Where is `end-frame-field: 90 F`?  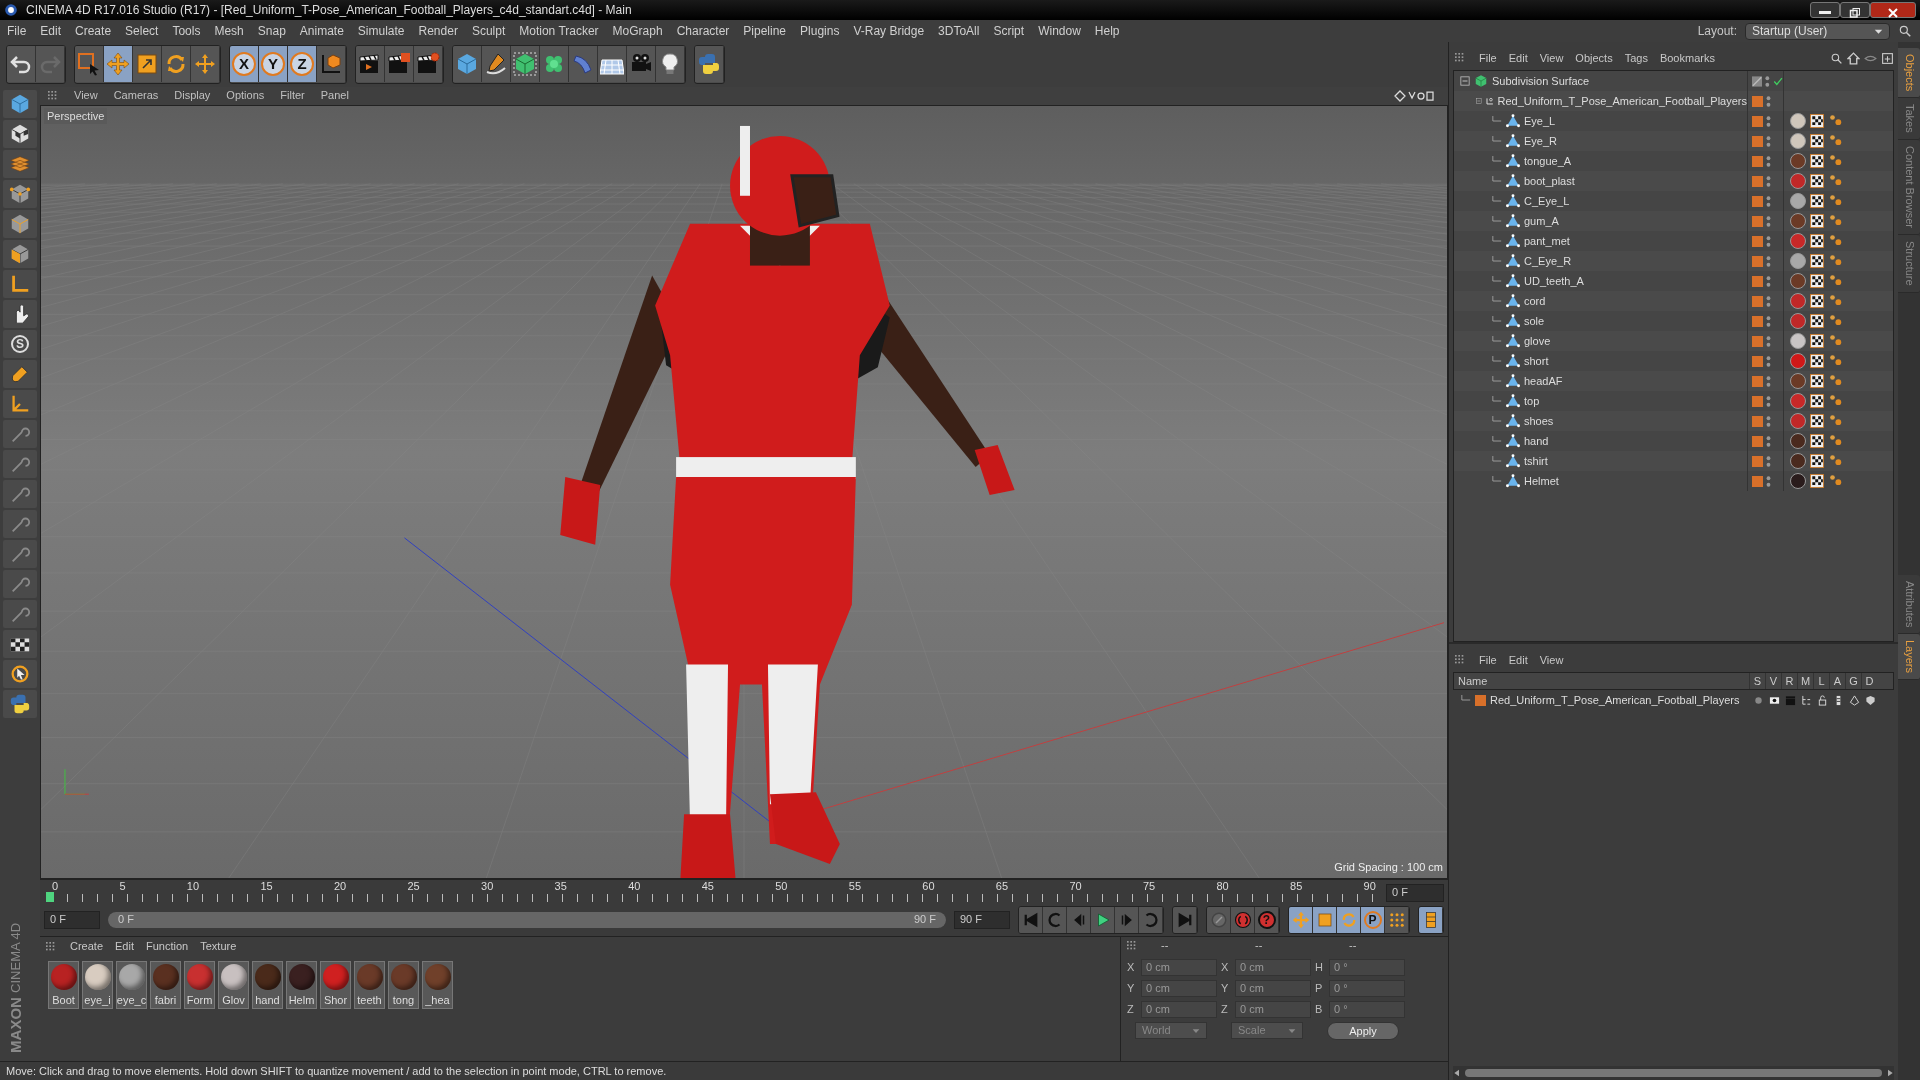
end-frame-field: 90 F is located at coordinates (982, 919).